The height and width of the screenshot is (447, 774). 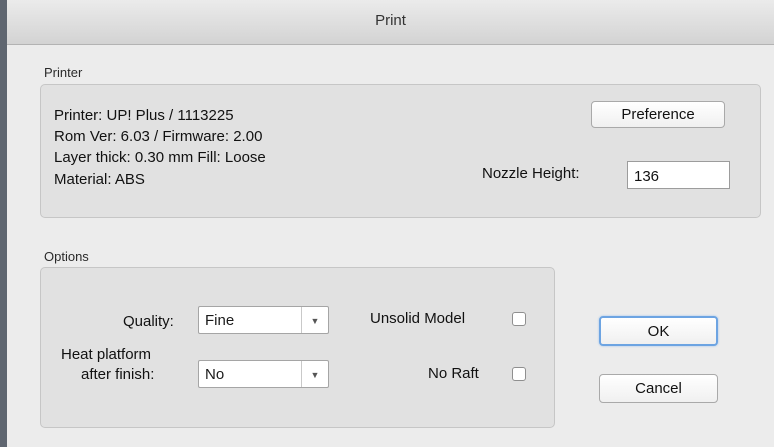 I want to click on material-text: Material: ABS, so click(x=99, y=179).